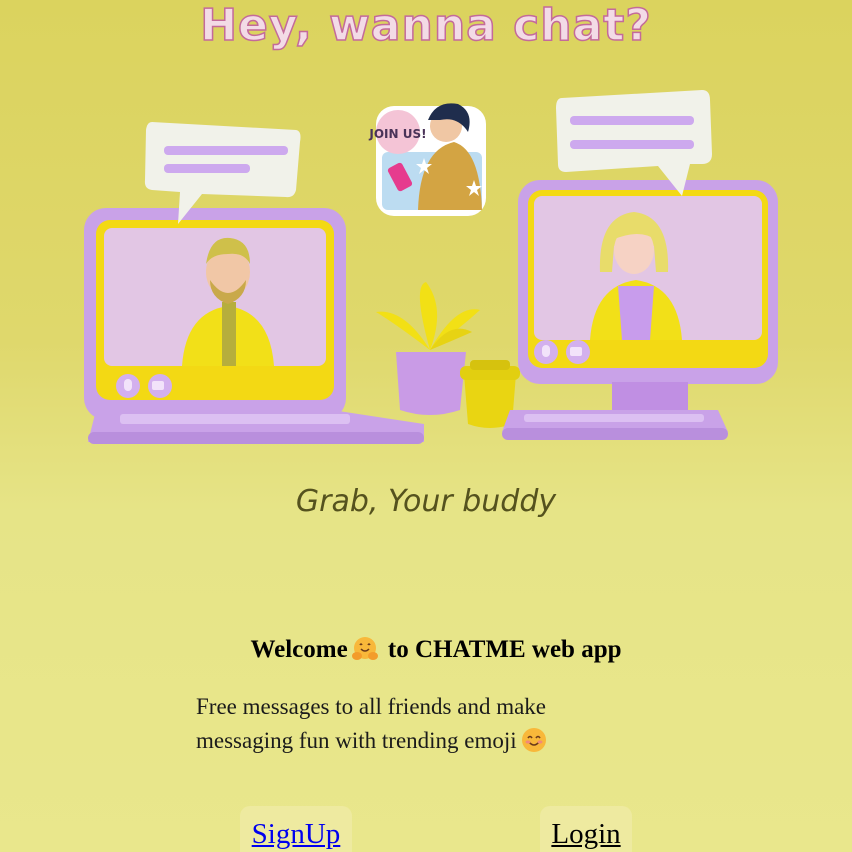  Describe the element at coordinates (254, 326) in the screenshot. I see `left-laptop` at that location.